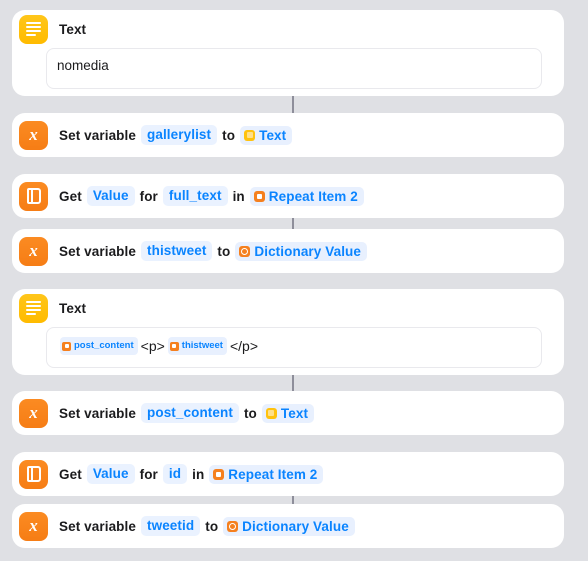  I want to click on action-sentence: Set variable tweetid to Dictionary Value, so click(207, 526).